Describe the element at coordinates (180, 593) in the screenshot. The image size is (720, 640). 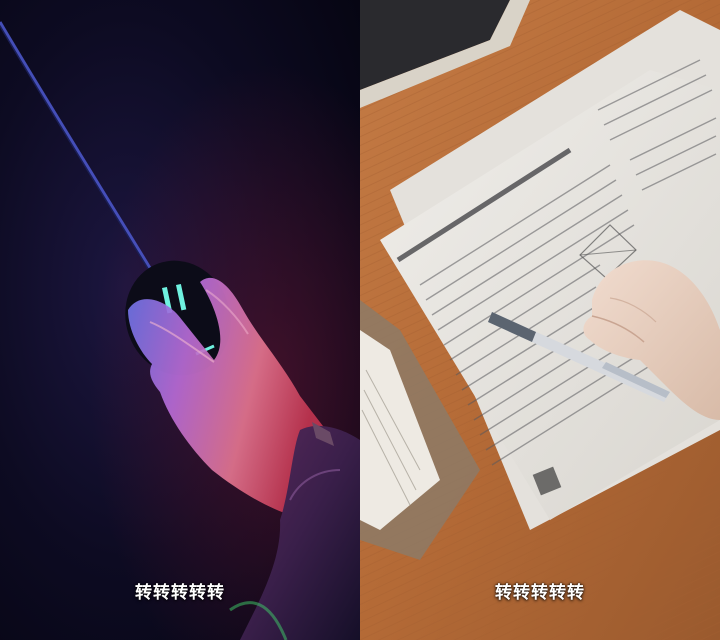
I see `subtitle-left: 转转转转转` at that location.